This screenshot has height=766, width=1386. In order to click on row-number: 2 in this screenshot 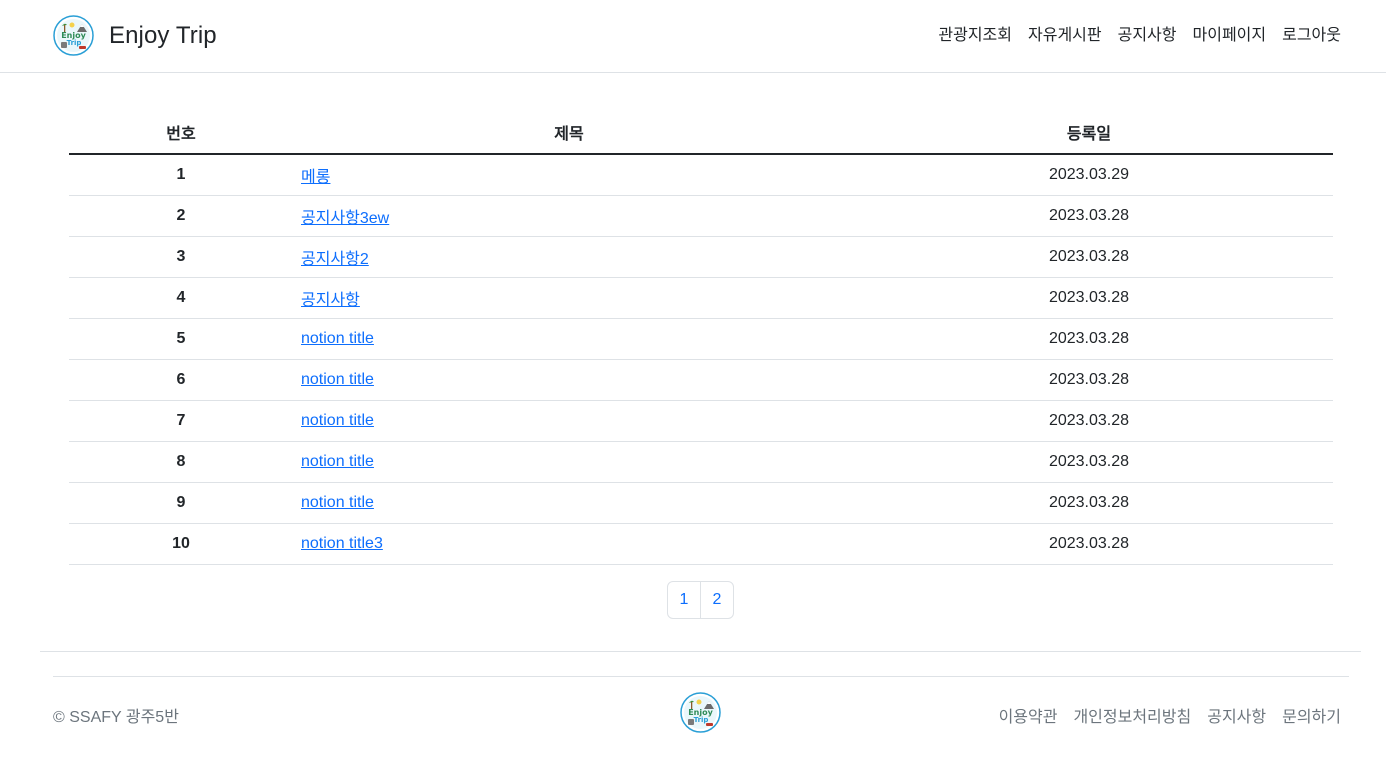, I will do `click(181, 216)`.